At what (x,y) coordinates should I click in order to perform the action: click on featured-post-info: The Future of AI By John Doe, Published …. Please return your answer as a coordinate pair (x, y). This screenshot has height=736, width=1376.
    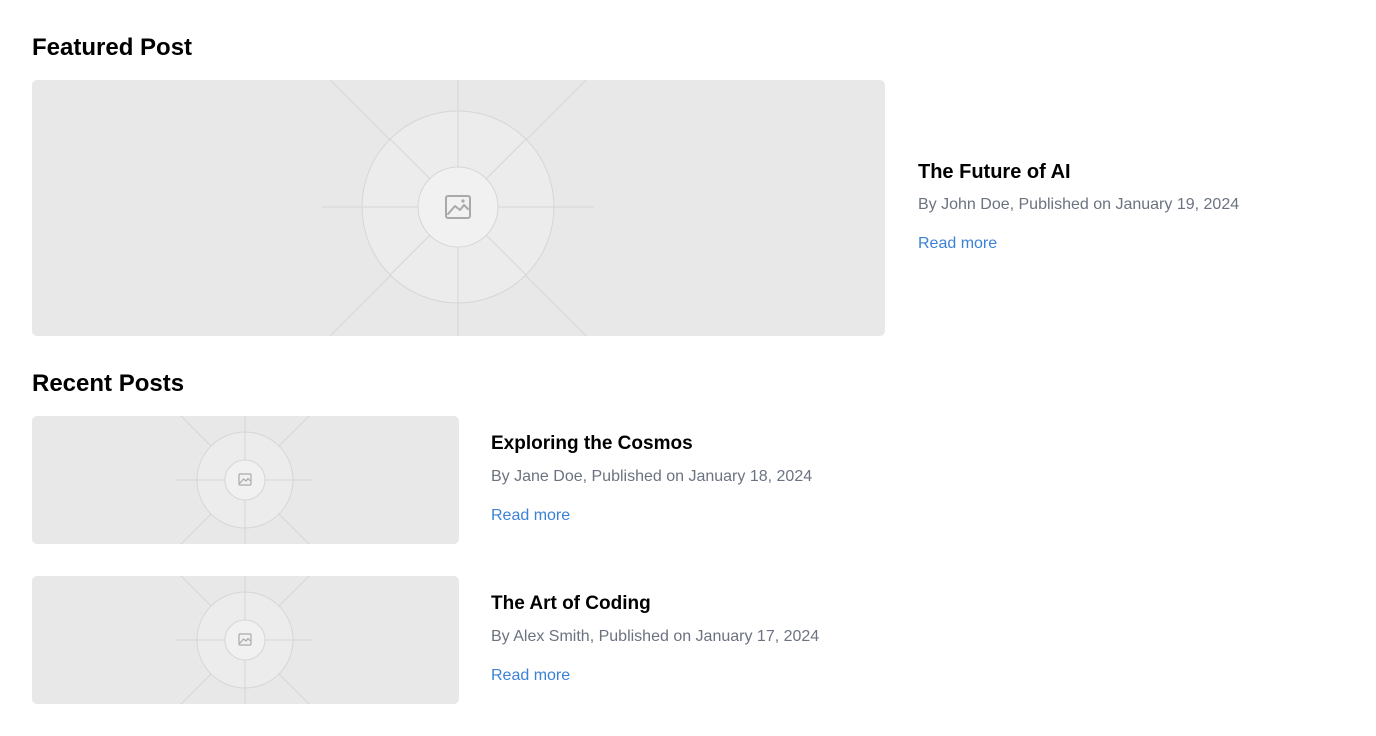
    Looking at the image, I should click on (1078, 207).